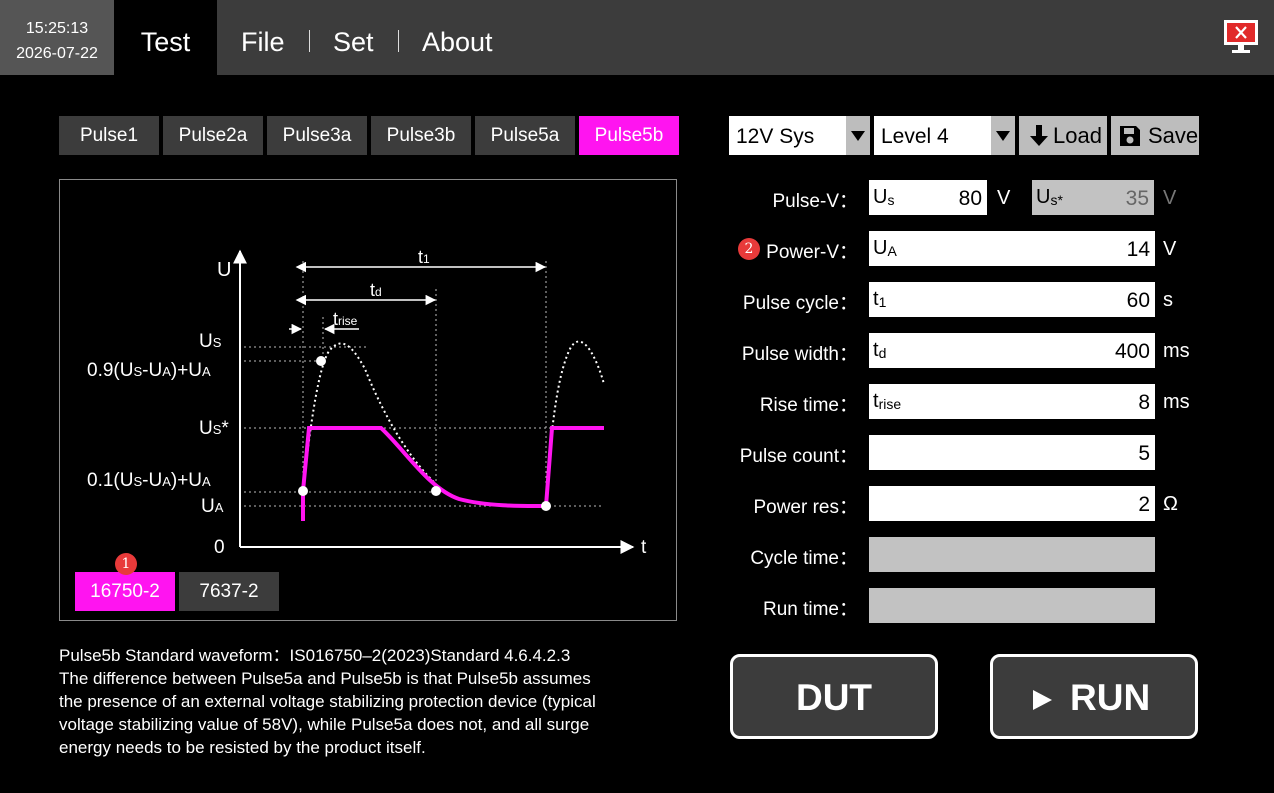 The width and height of the screenshot is (1274, 793). What do you see at coordinates (884, 197) in the screenshot?
I see `pulse-v-symbol: Us` at bounding box center [884, 197].